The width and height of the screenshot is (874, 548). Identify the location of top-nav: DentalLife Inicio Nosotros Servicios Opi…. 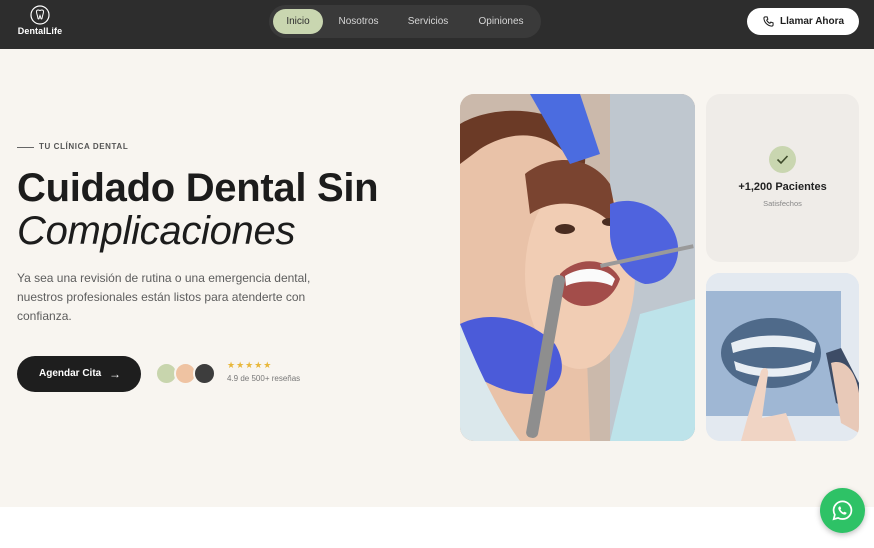
(437, 24).